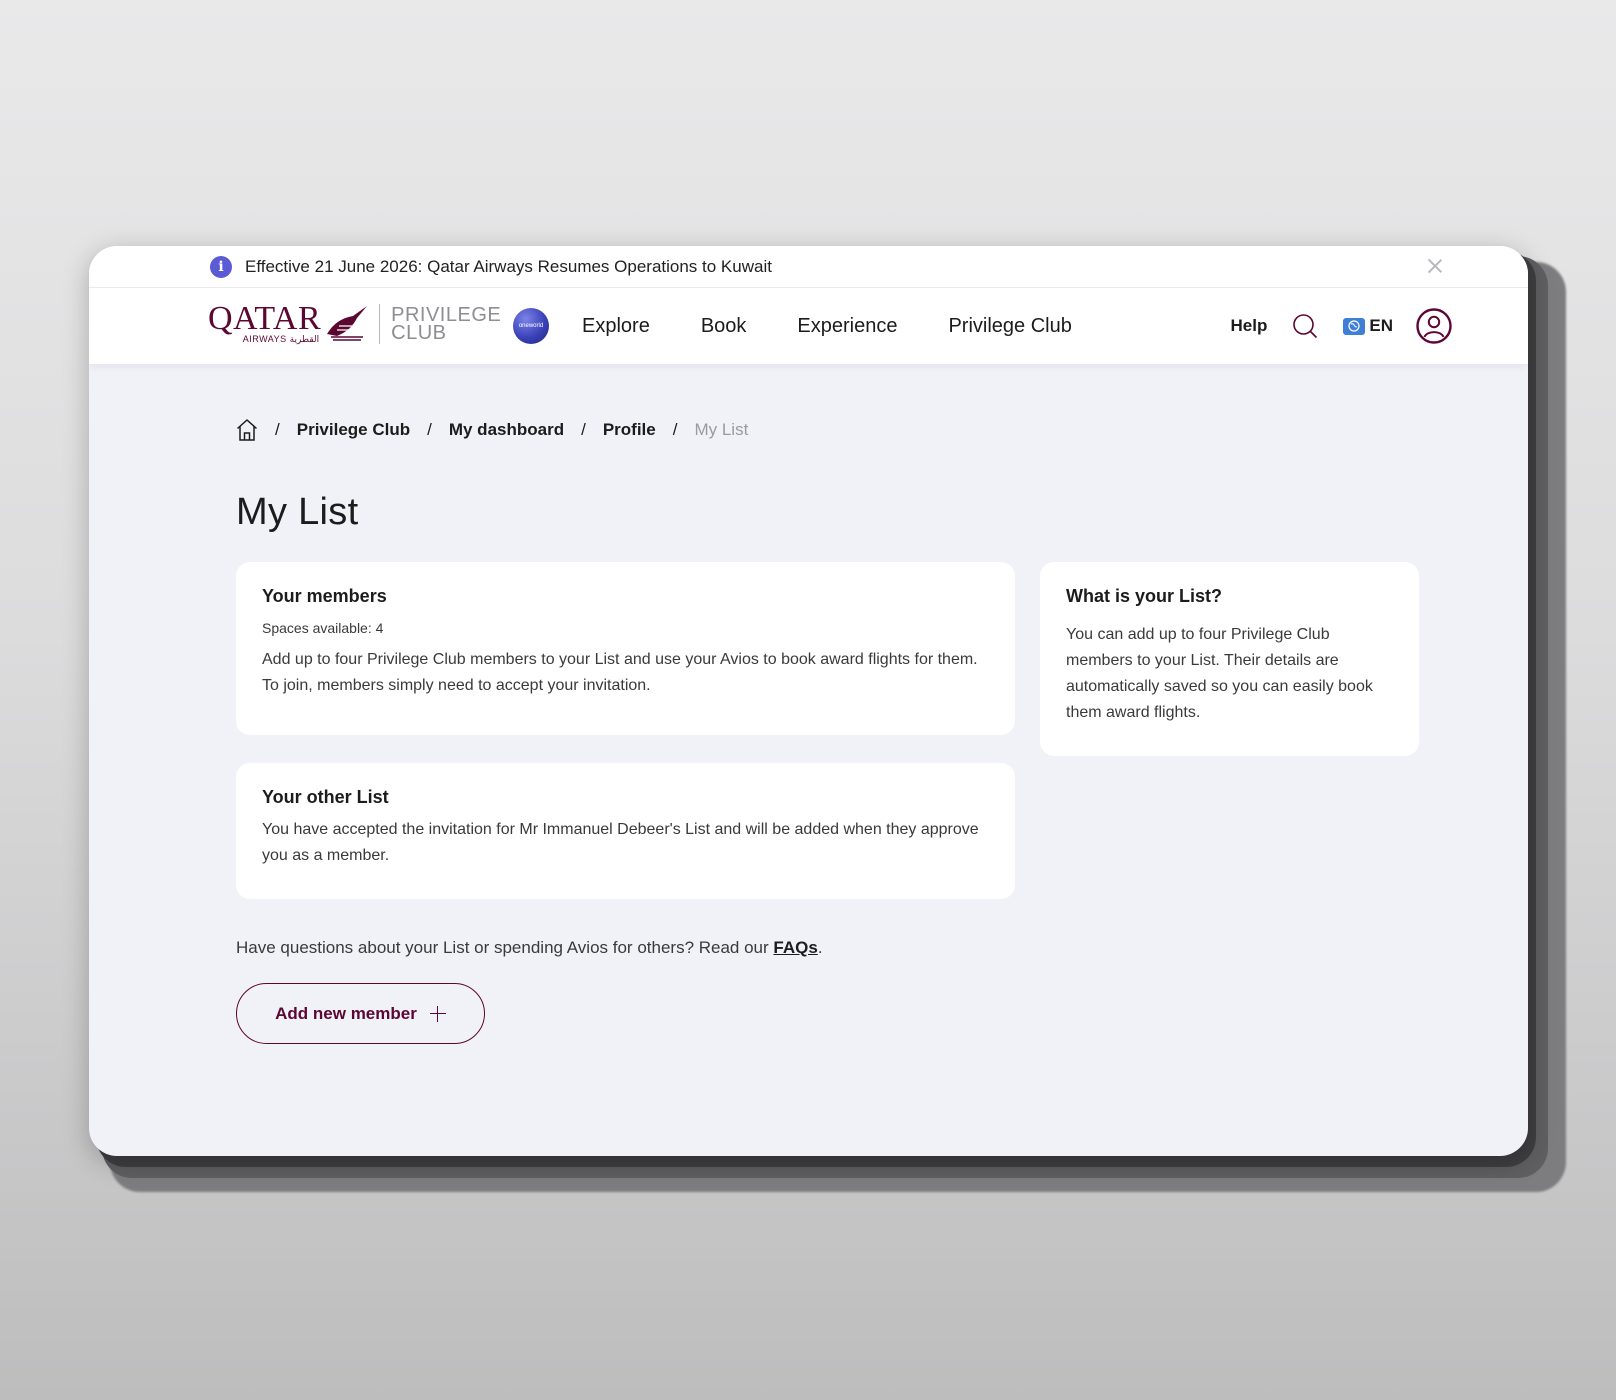 Image resolution: width=1616 pixels, height=1400 pixels. Describe the element at coordinates (353, 430) in the screenshot. I see `breadcrumb-privilege-club: Privilege Club` at that location.